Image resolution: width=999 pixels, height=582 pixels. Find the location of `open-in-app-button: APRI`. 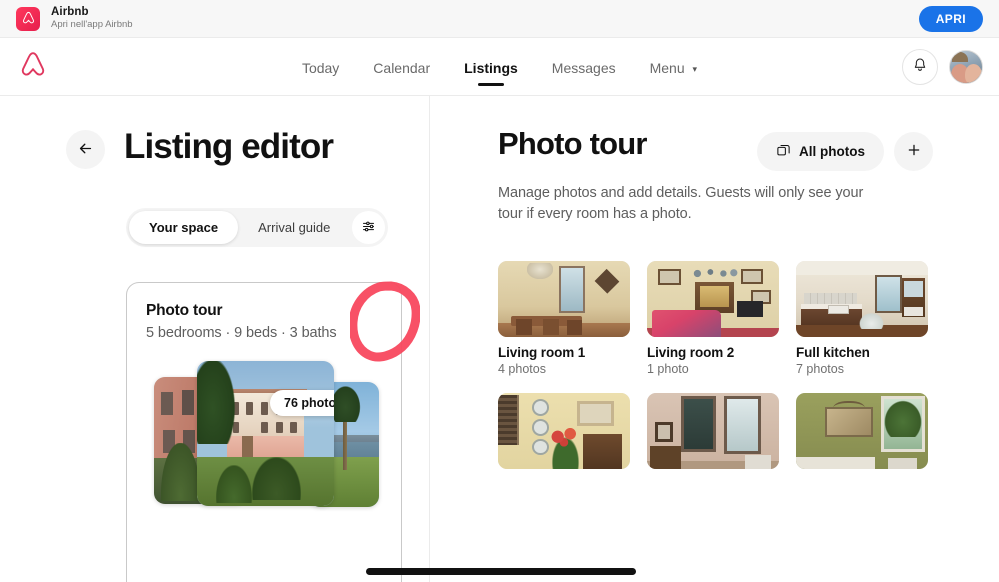

open-in-app-button: APRI is located at coordinates (950, 18).